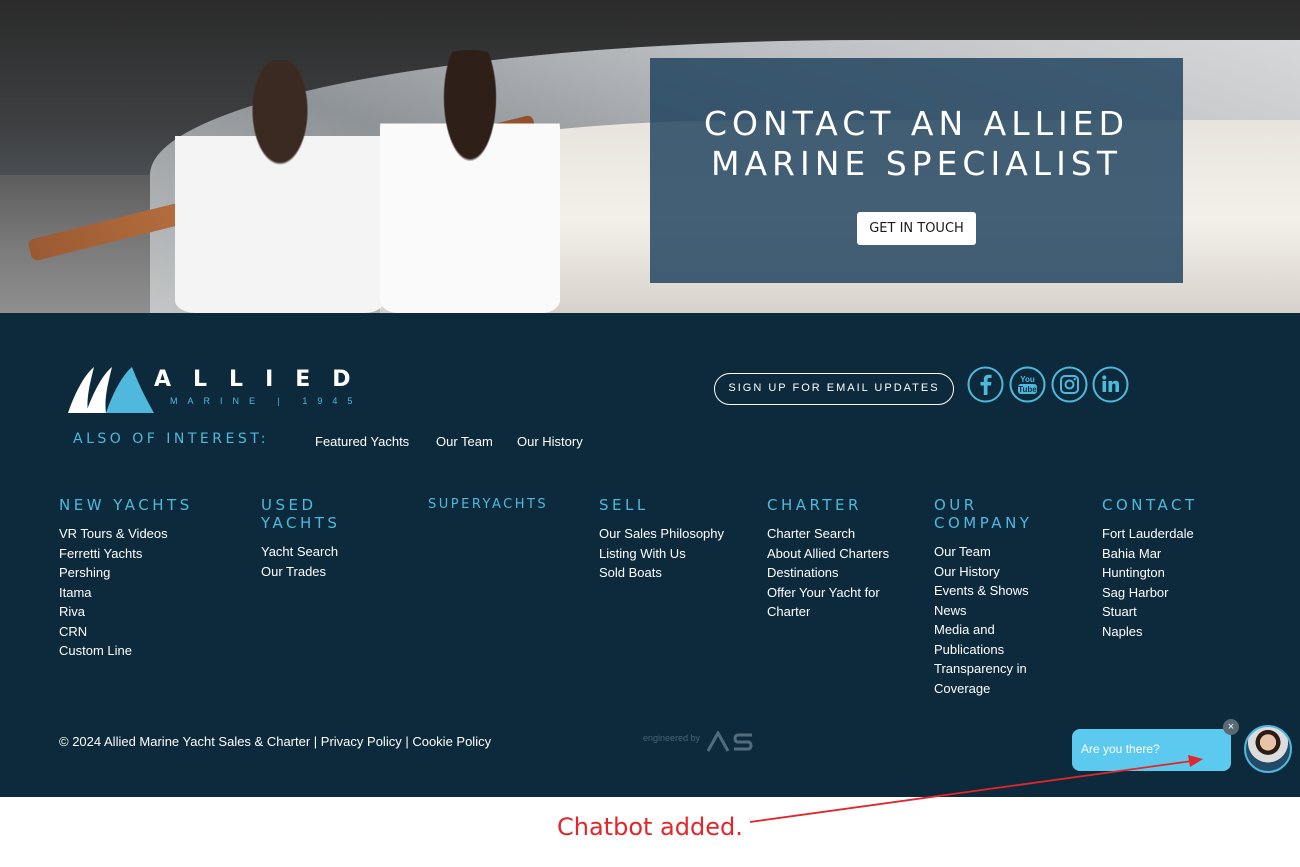 This screenshot has width=1300, height=867. I want to click on get-in-touch-button: GET IN TOUCH, so click(916, 228).